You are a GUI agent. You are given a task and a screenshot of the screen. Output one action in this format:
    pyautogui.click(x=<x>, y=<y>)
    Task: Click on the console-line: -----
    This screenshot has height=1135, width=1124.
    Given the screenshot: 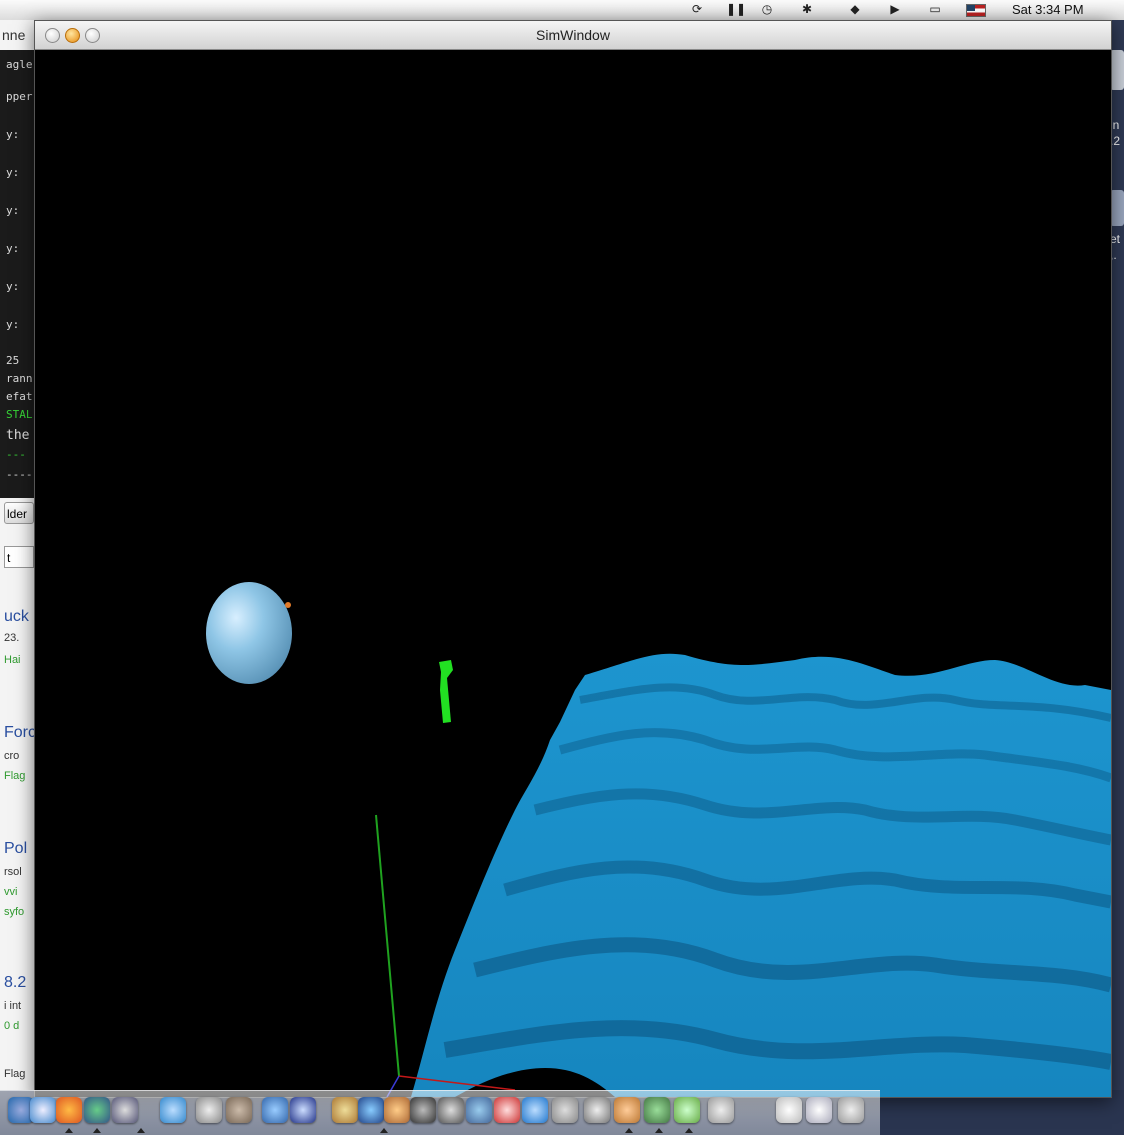 What is the action you would take?
    pyautogui.click(x=21, y=474)
    